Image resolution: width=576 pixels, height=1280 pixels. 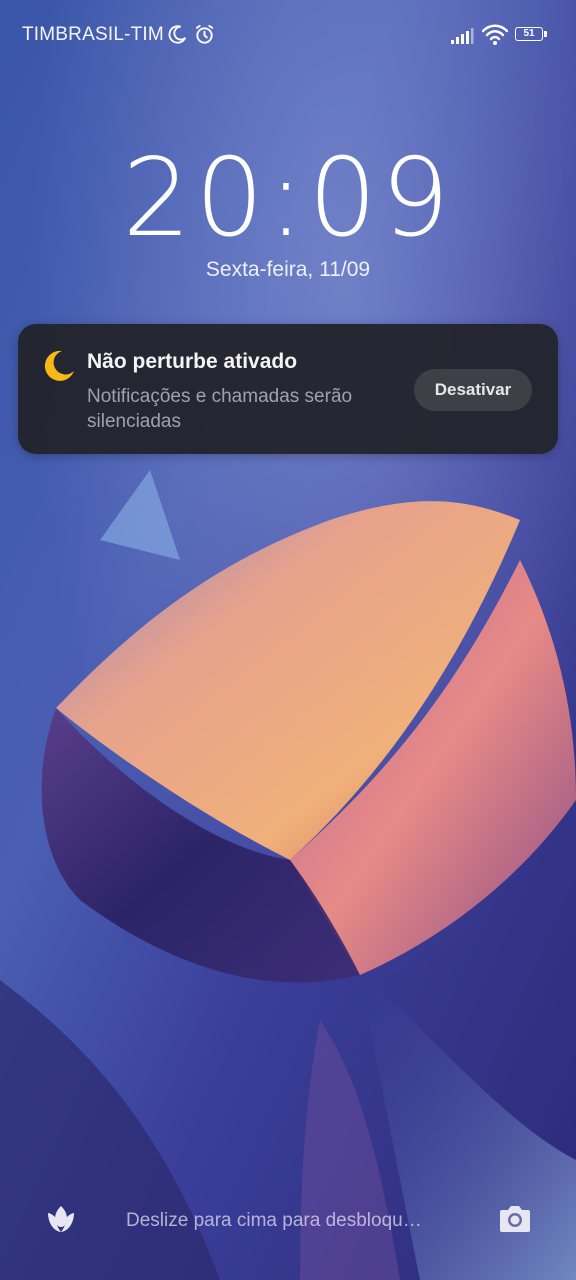 What do you see at coordinates (473, 390) in the screenshot?
I see `deactivate-button: Desativar` at bounding box center [473, 390].